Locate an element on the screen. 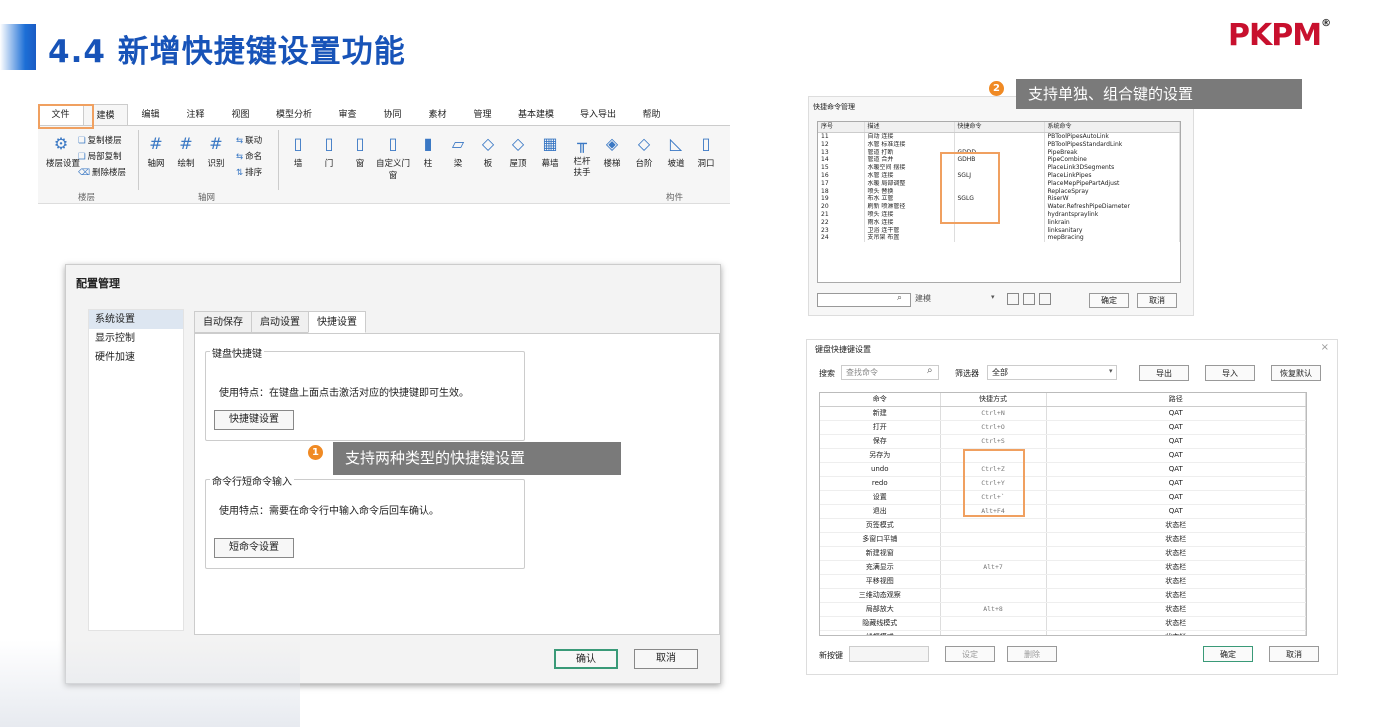 The image size is (1376, 727). ramp-button: ◺ 坡道 is located at coordinates (676, 151).